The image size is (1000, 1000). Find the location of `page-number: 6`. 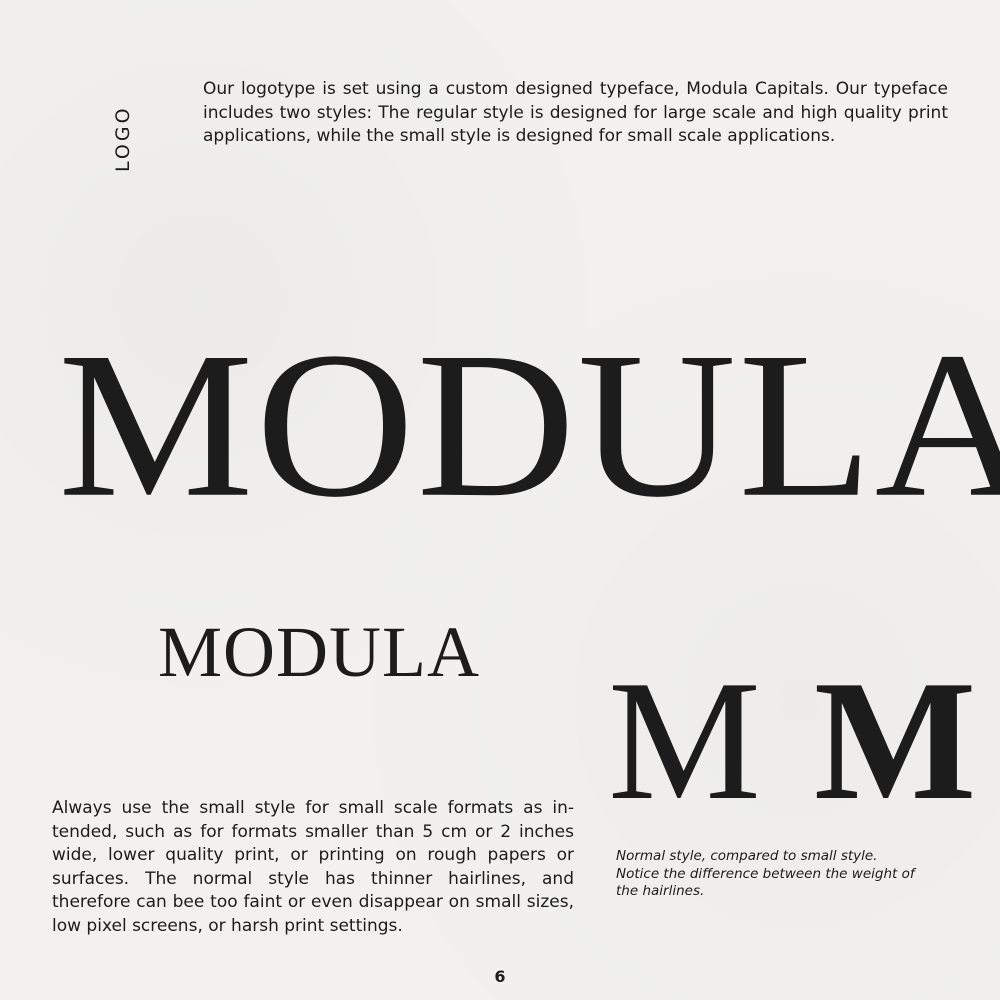

page-number: 6 is located at coordinates (500, 976).